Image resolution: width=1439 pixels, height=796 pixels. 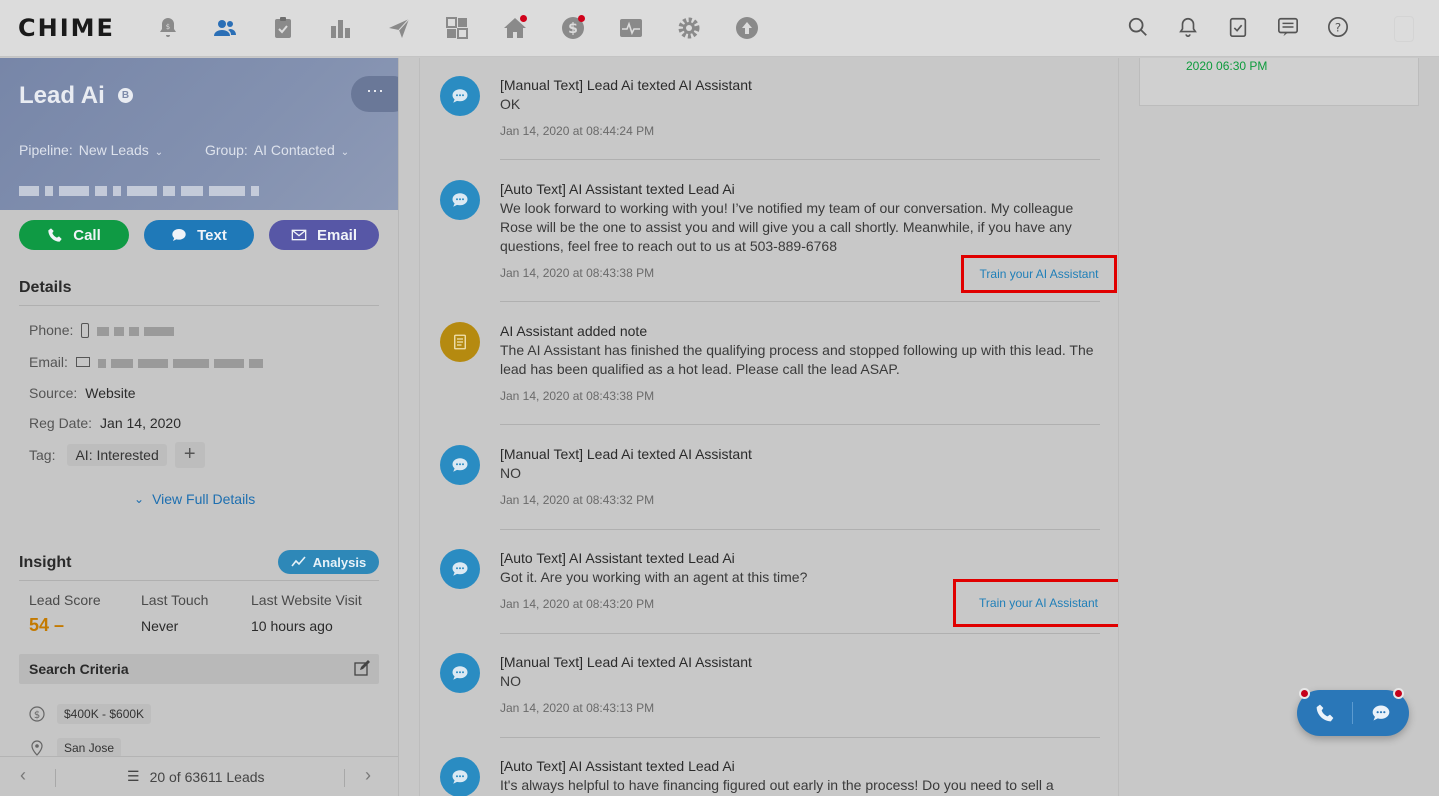 What do you see at coordinates (139, 499) in the screenshot?
I see `double-chevron-down-icon: ⌄` at bounding box center [139, 499].